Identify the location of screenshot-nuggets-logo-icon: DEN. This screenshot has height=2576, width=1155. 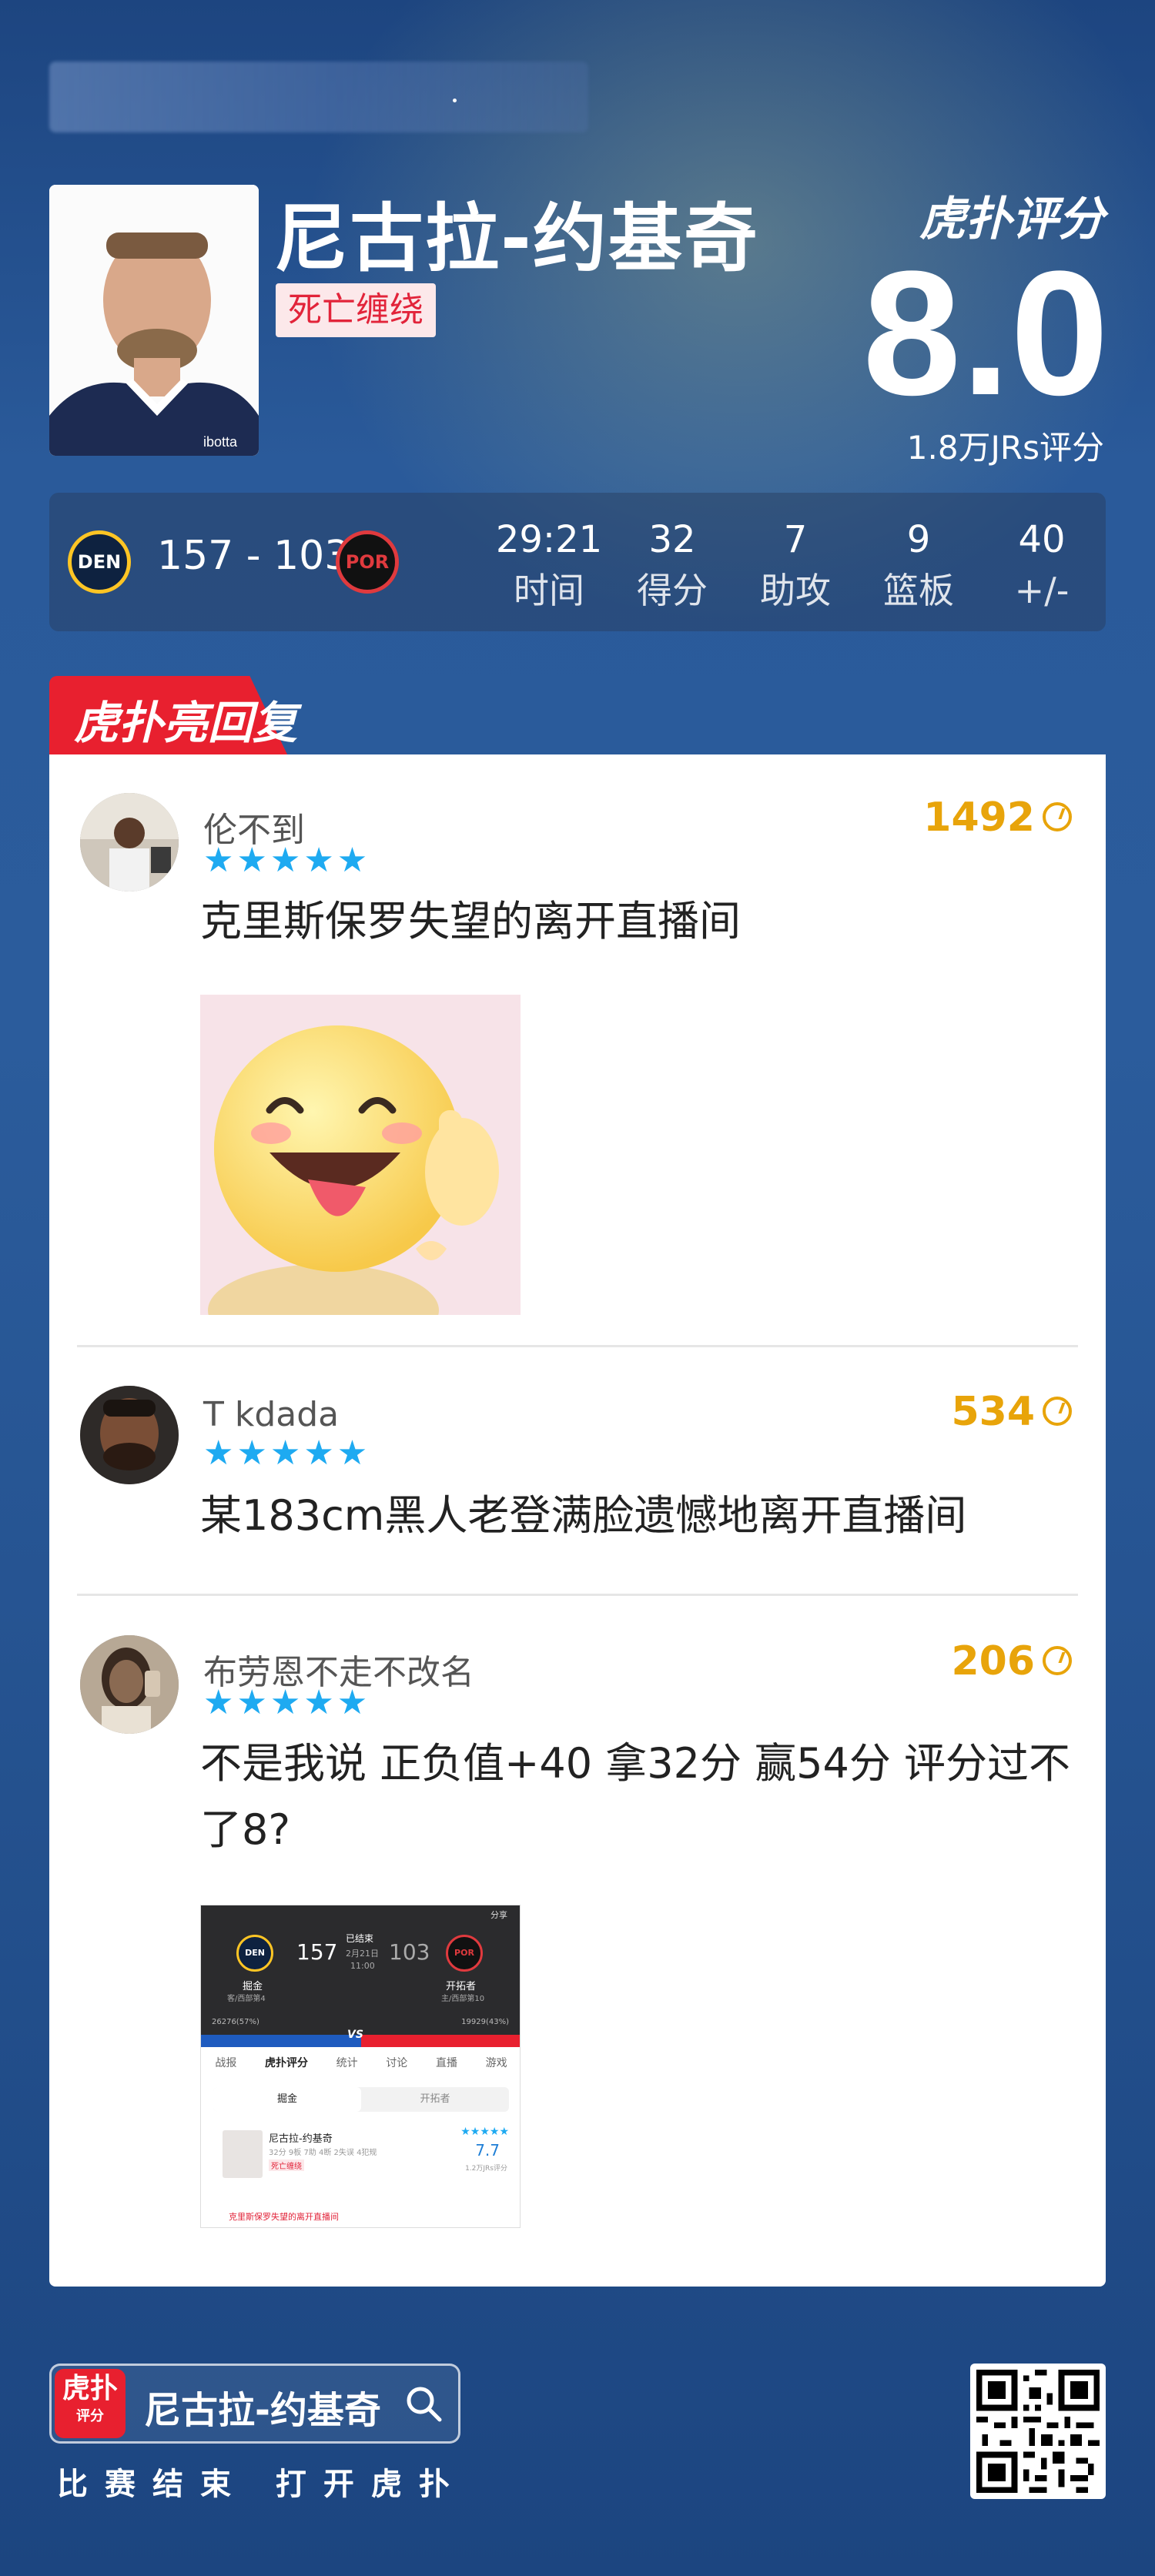
(254, 1954).